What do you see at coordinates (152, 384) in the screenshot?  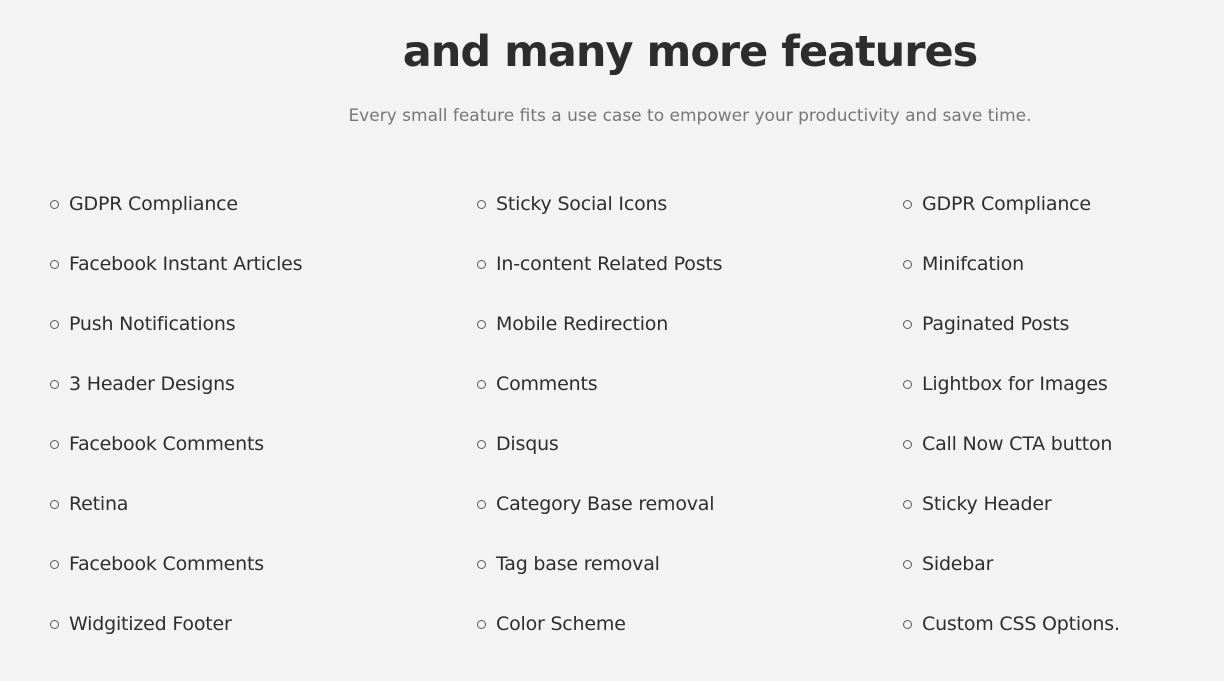 I see `feature-label: 3 Header Designs` at bounding box center [152, 384].